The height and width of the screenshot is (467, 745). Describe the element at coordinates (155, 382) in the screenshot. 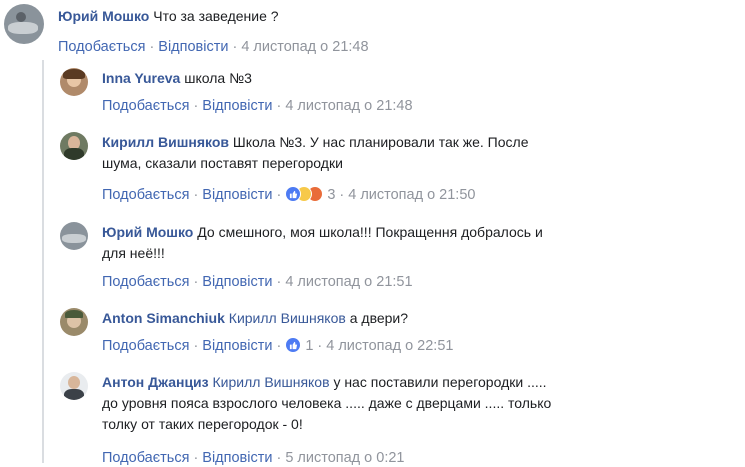

I see `comment-author: Антон Джанциз` at that location.